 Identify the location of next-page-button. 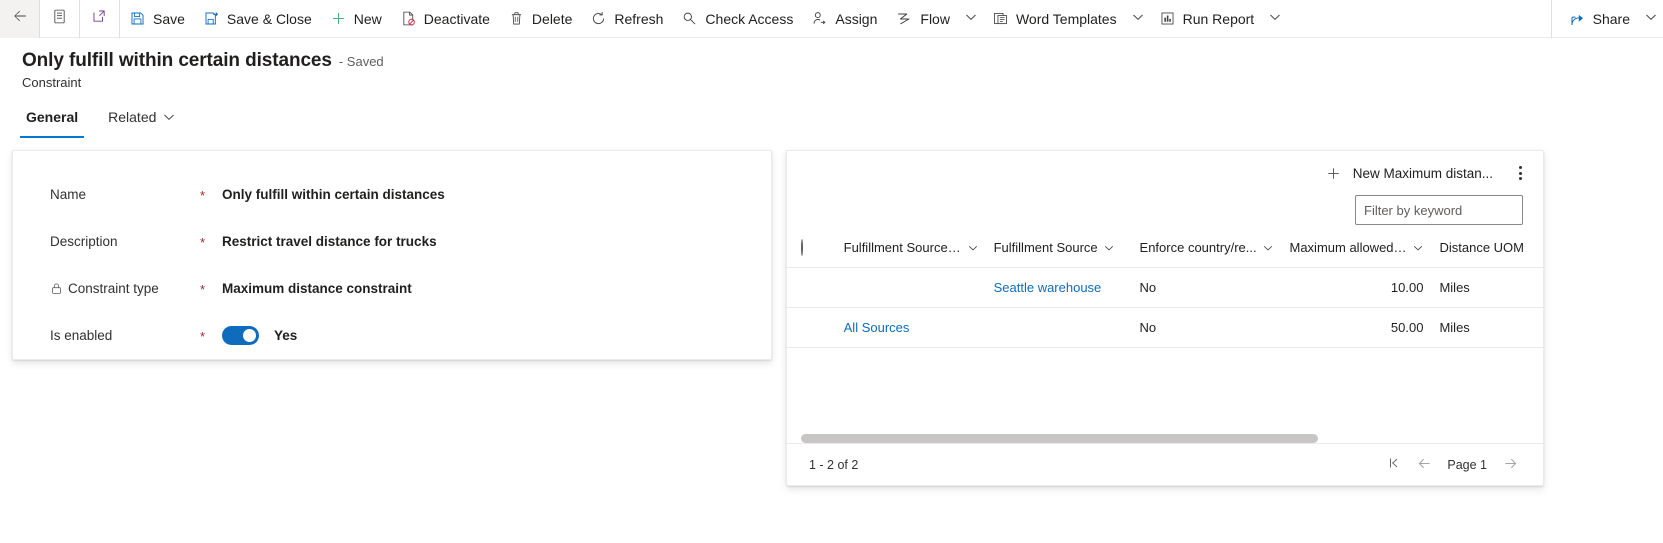
(1510, 465).